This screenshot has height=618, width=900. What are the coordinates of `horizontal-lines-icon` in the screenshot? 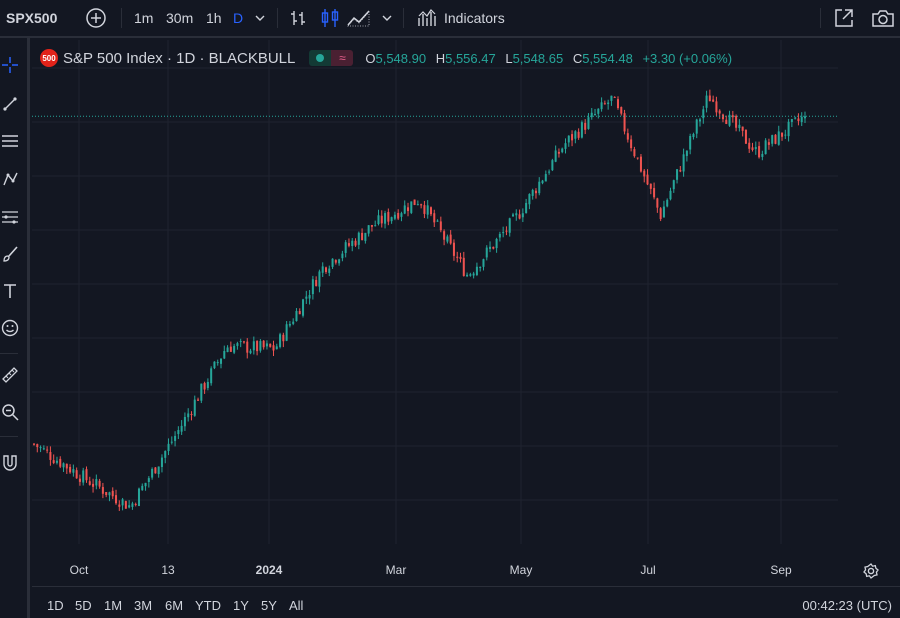 It's located at (10, 141).